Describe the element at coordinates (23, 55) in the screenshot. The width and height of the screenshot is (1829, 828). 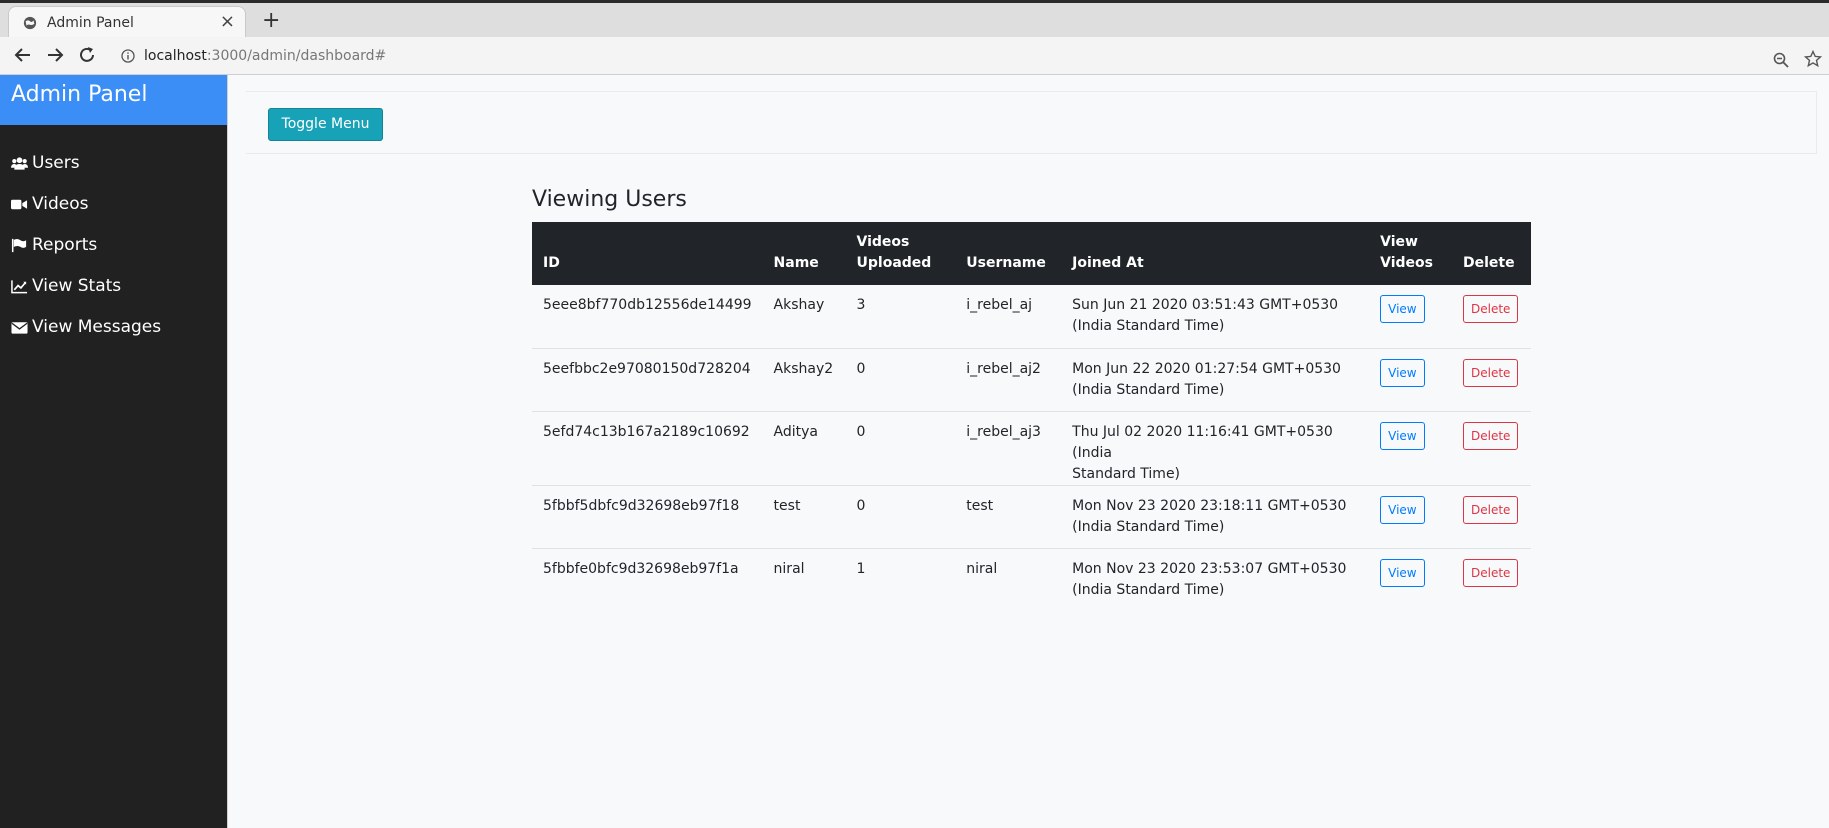
I see `back-arrow-icon` at that location.